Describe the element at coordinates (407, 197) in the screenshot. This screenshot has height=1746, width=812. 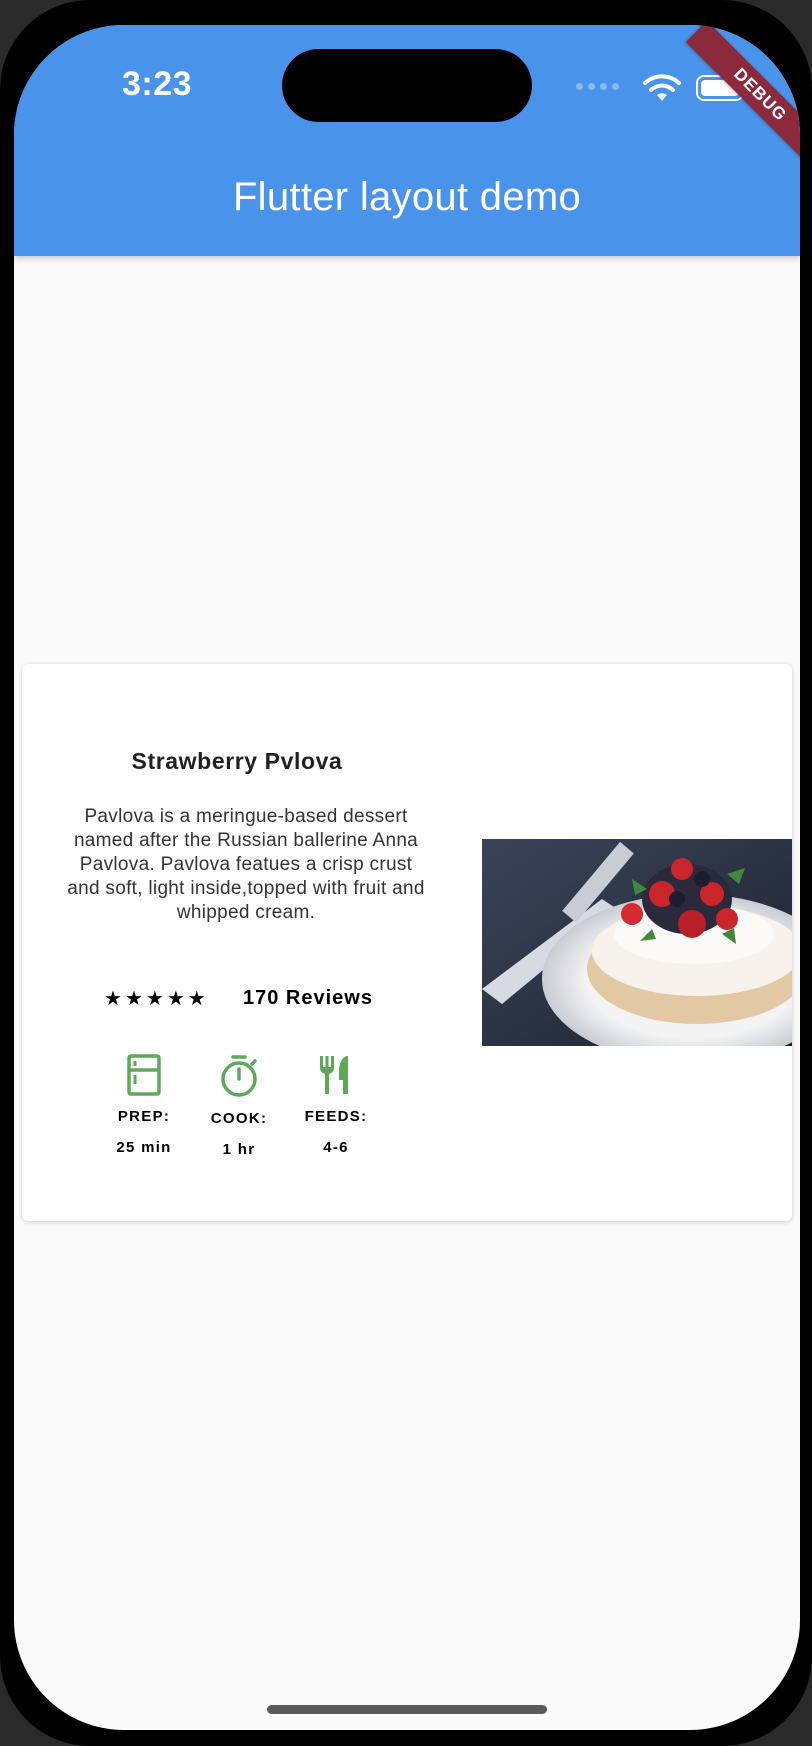
I see `app-title: Flutter layout demo` at that location.